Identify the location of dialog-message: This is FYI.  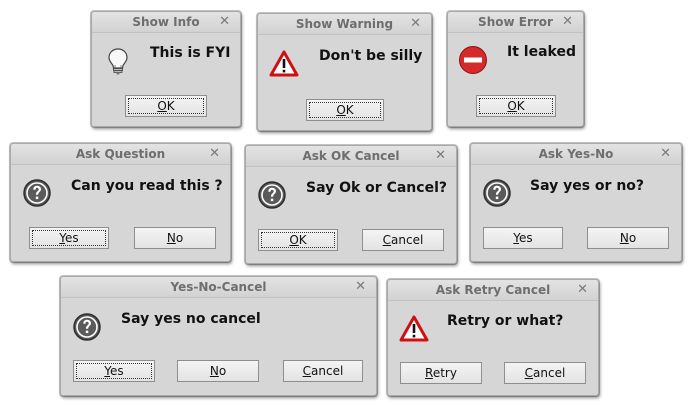
(190, 53).